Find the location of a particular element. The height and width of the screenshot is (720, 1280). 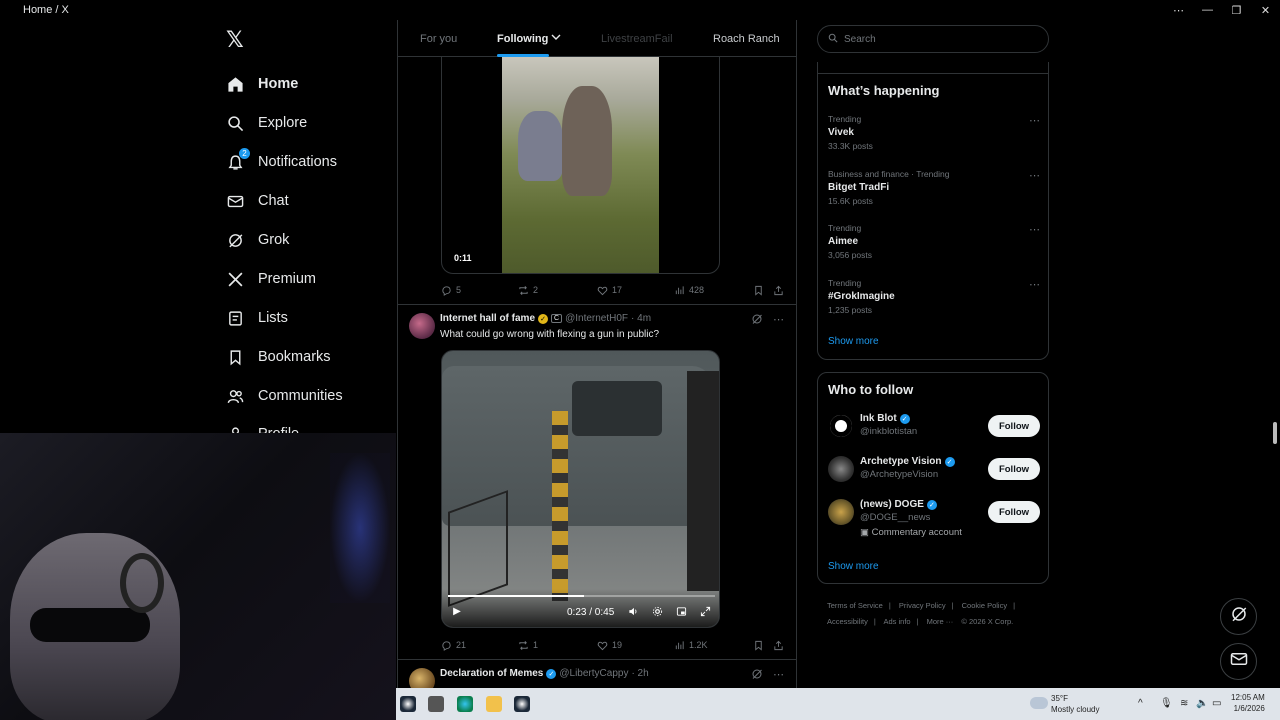

tab-for-you: For you is located at coordinates (438, 38).